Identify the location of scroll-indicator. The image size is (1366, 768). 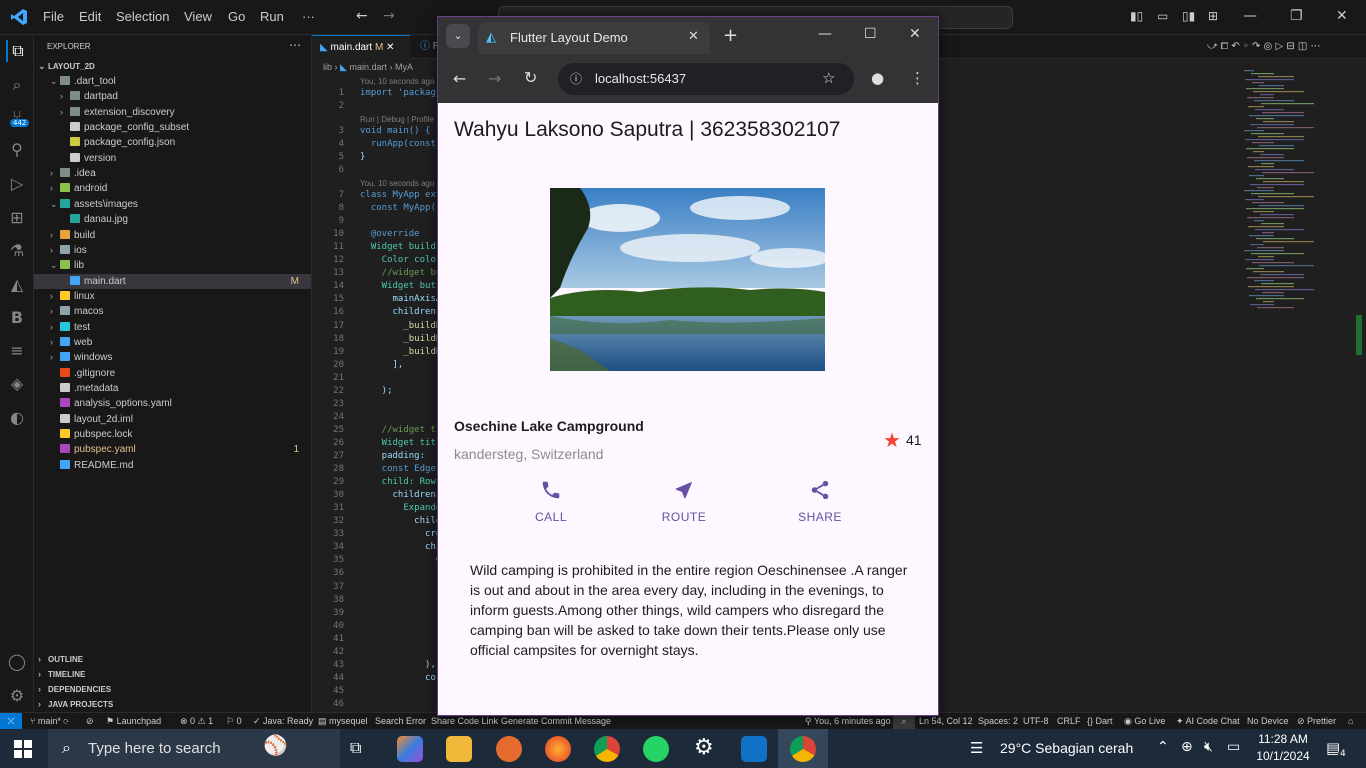
(1359, 335).